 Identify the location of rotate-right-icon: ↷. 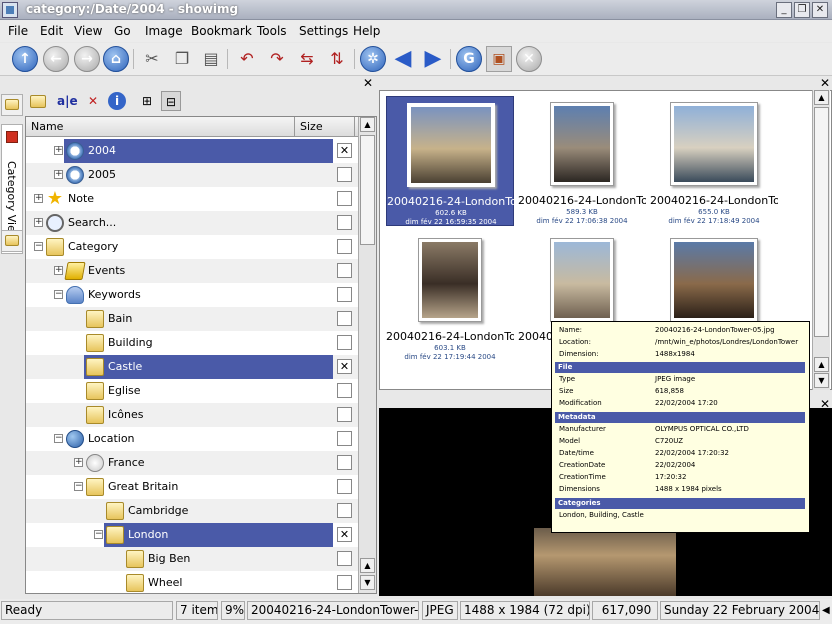
(277, 59).